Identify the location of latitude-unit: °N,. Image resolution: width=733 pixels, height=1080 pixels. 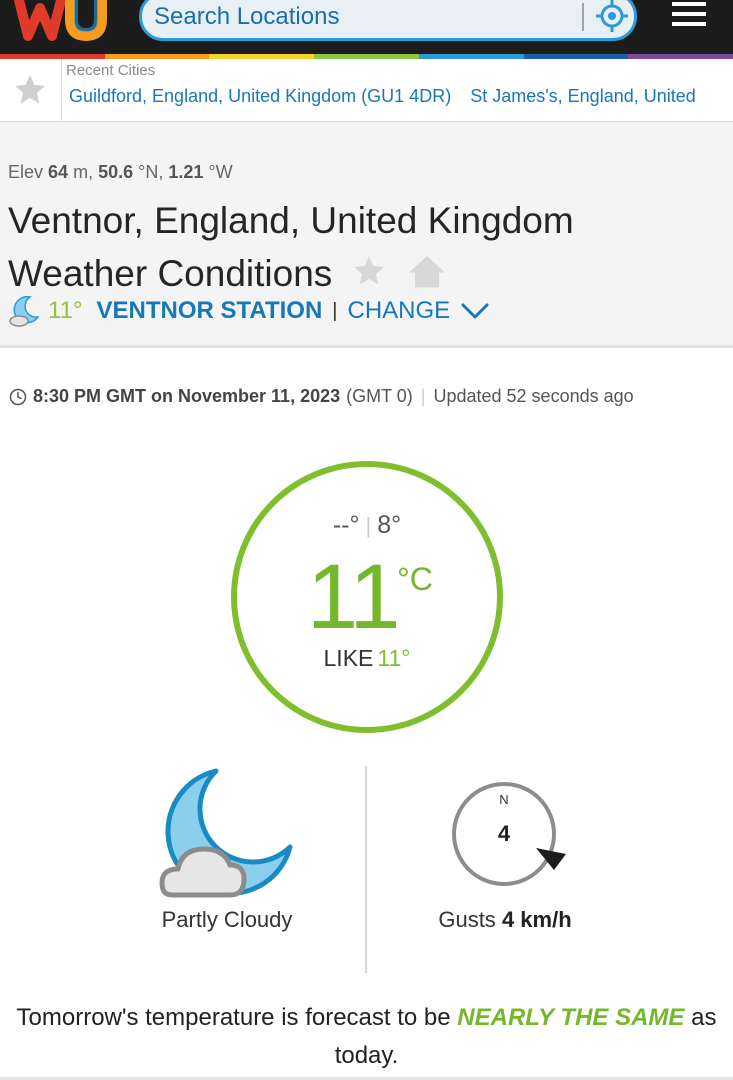
(151, 172).